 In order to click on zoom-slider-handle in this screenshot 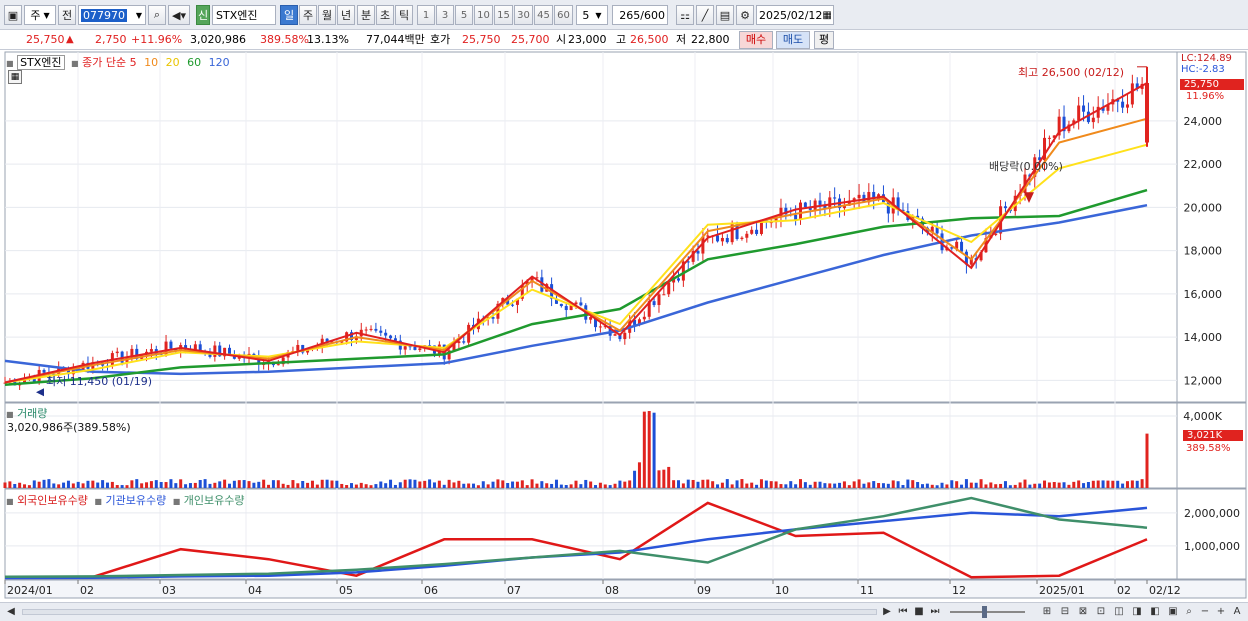, I will do `click(984, 612)`.